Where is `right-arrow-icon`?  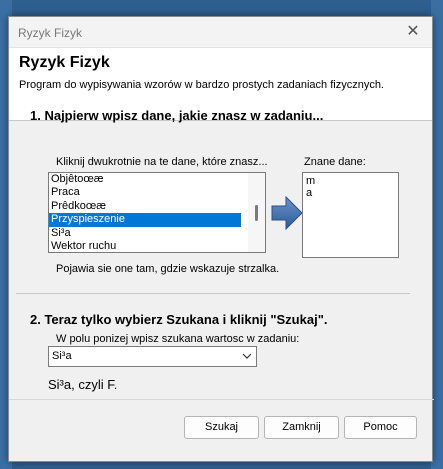
right-arrow-icon is located at coordinates (287, 213).